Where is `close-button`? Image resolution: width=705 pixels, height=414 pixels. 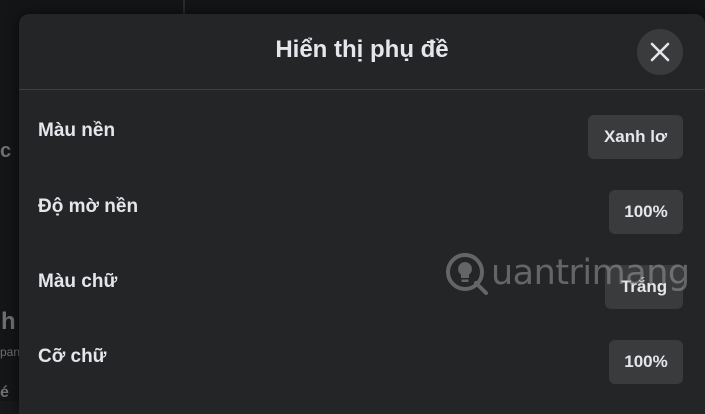
close-button is located at coordinates (660, 52).